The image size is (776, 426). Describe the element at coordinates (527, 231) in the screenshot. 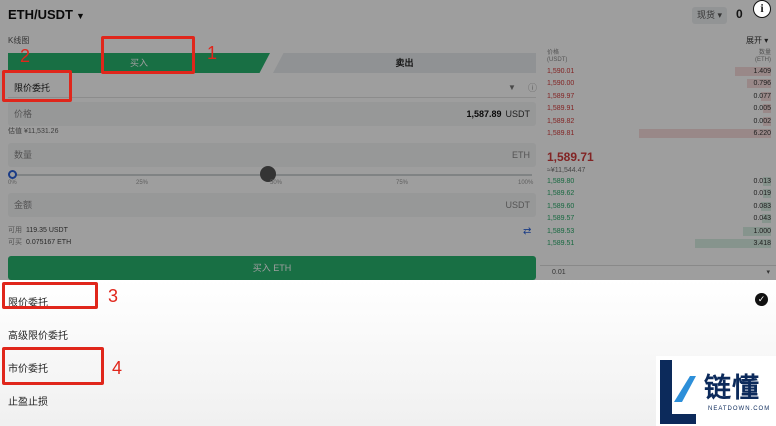

I see `swap-icon: ⇄` at that location.